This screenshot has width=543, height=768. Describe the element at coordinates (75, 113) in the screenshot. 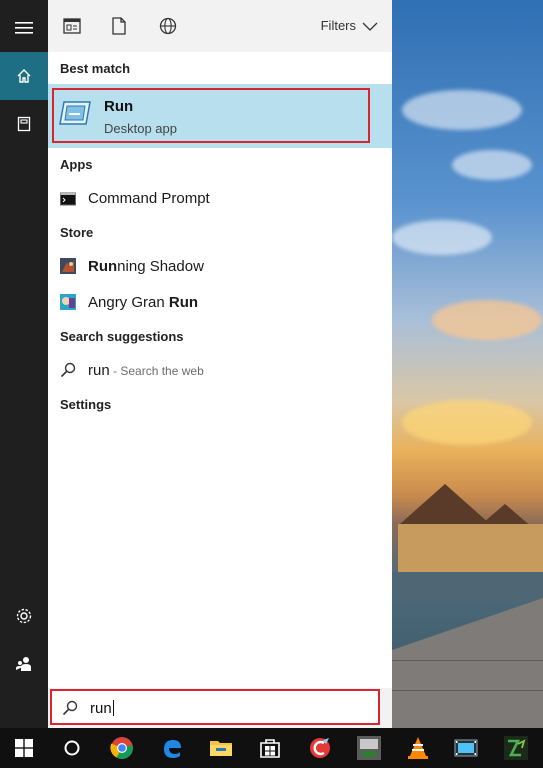

I see `run-app-icon` at that location.